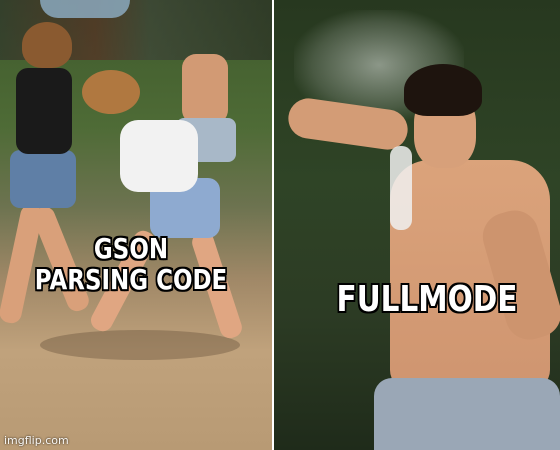 The width and height of the screenshot is (560, 450). I want to click on girl-one-top, so click(44, 111).